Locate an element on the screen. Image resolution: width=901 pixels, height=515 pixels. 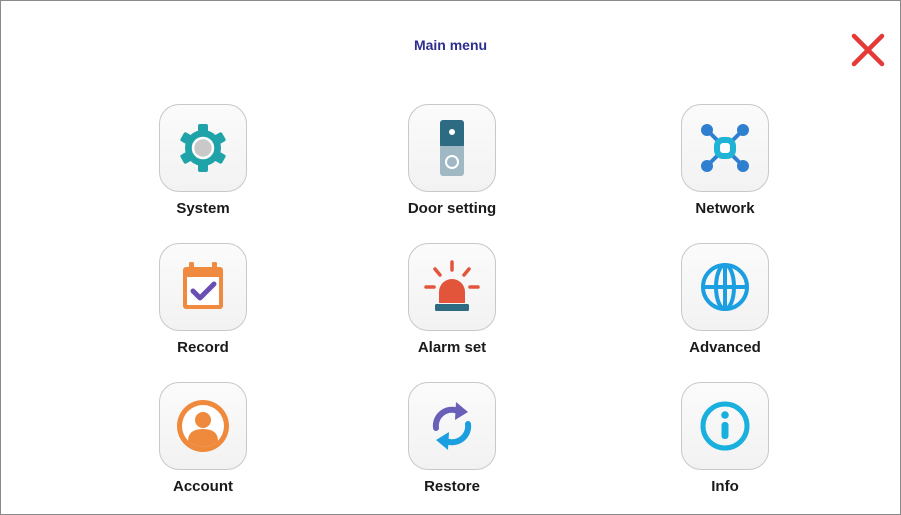
menu-item-label: Restore is located at coordinates (452, 486).